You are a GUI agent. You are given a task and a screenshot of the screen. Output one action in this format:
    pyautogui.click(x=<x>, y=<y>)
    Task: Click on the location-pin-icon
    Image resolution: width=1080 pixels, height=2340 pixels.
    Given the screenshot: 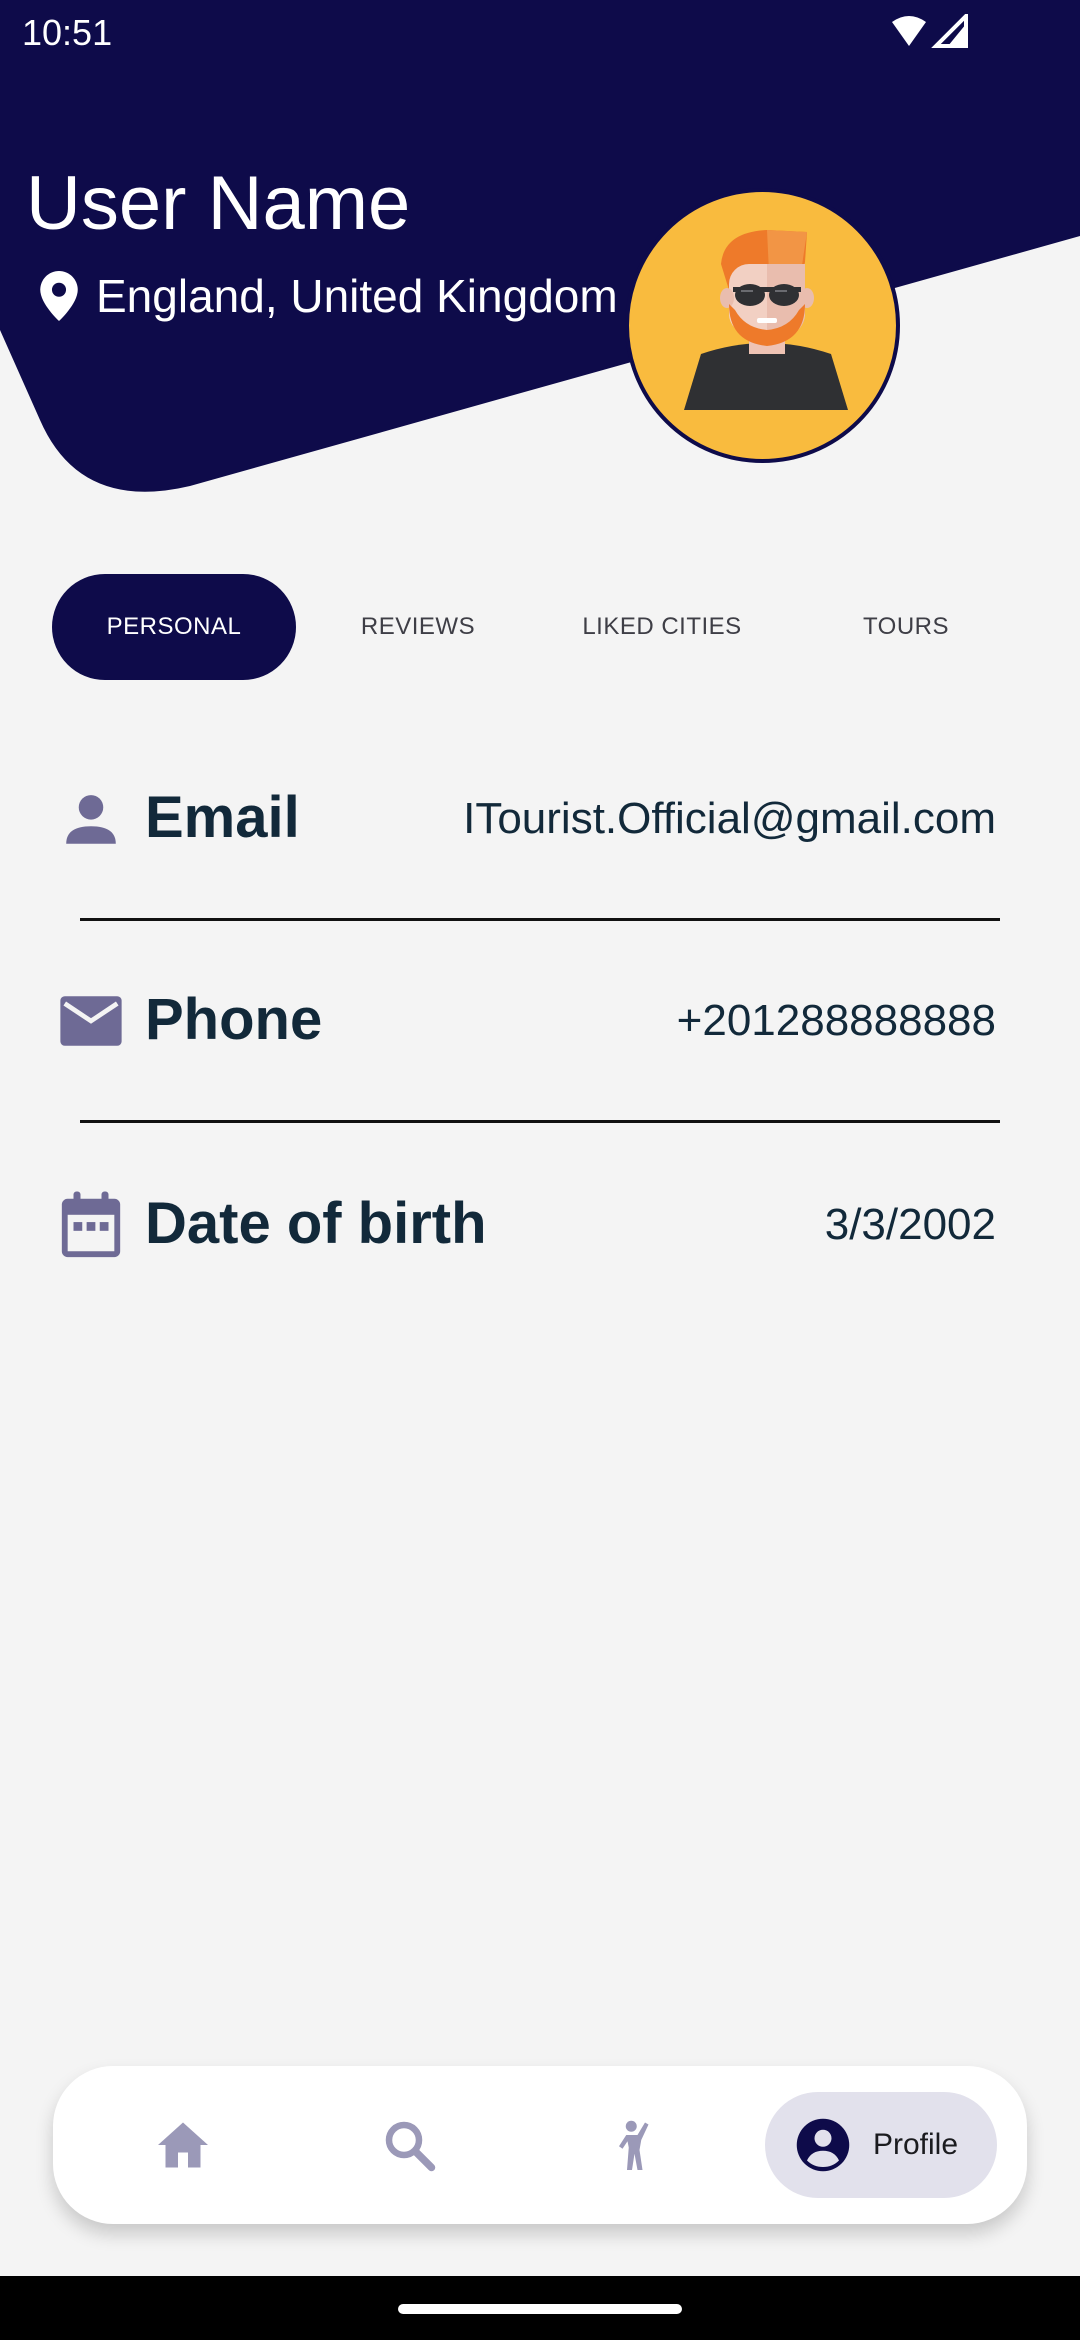 What is the action you would take?
    pyautogui.click(x=59, y=296)
    